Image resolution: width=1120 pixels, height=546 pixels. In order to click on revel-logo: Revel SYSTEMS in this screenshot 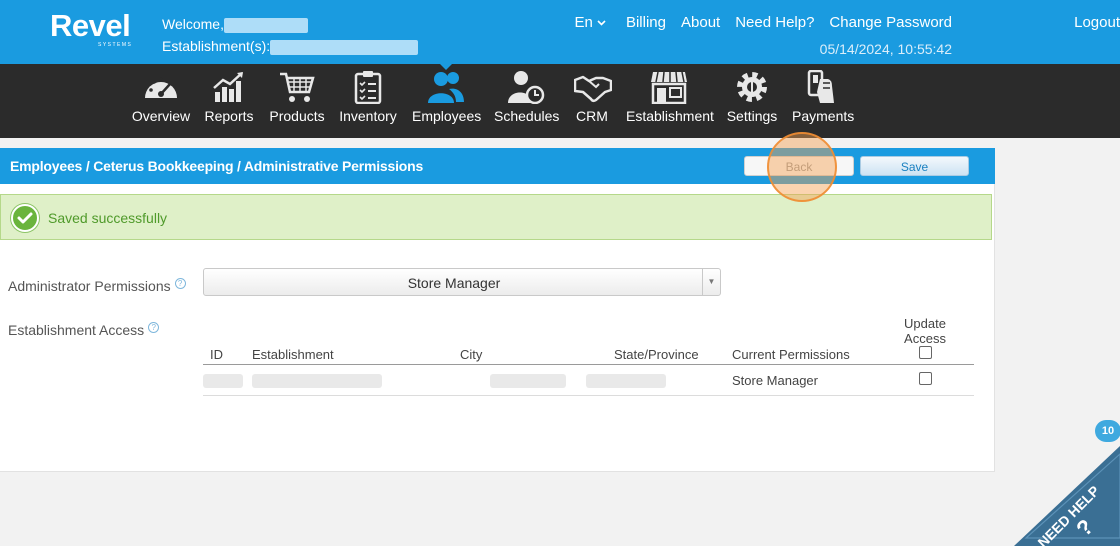, I will do `click(95, 31)`.